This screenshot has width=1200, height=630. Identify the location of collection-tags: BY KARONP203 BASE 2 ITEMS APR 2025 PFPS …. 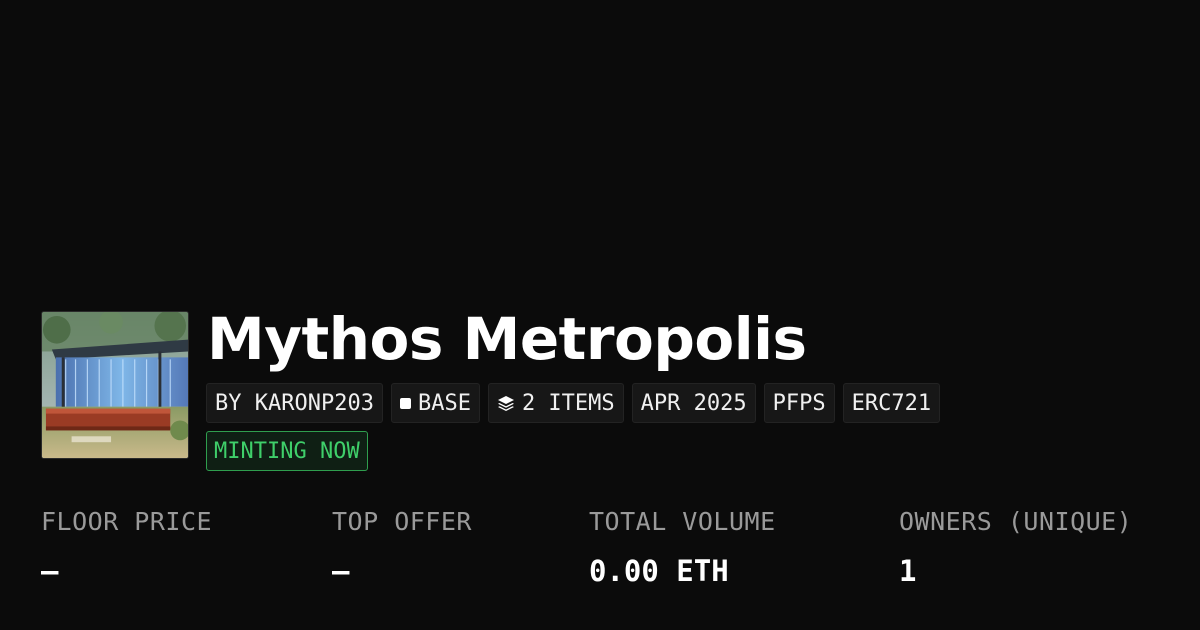
(573, 403).